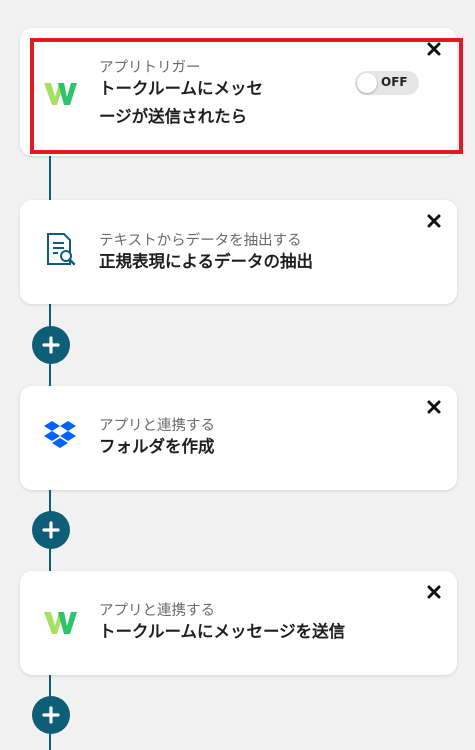  Describe the element at coordinates (61, 249) in the screenshot. I see `document-search-icon` at that location.